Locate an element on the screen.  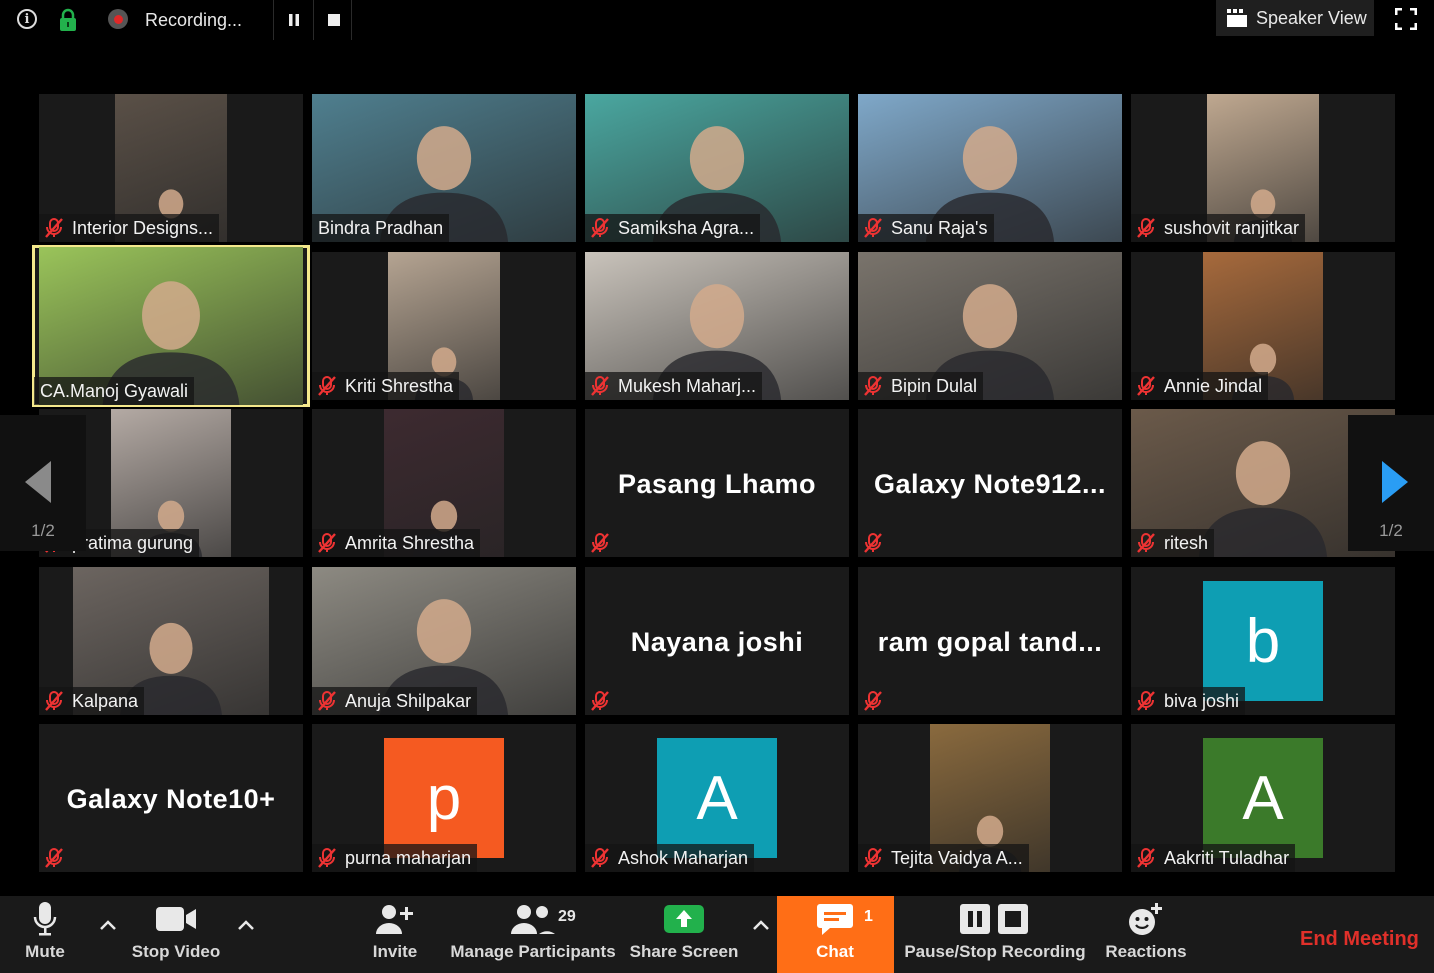
end-meeting-button: End Meeting is located at coordinates (1359, 939).